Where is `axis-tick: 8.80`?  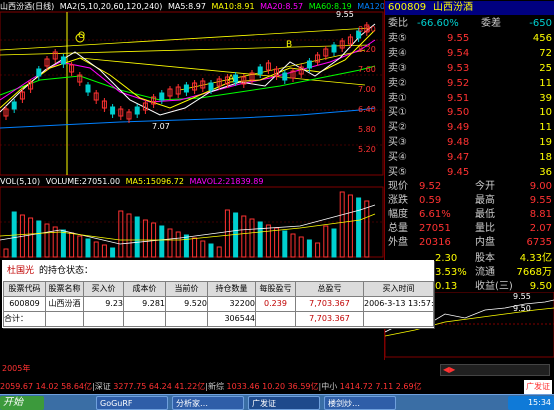
axis-tick: 8.80 is located at coordinates (367, 29).